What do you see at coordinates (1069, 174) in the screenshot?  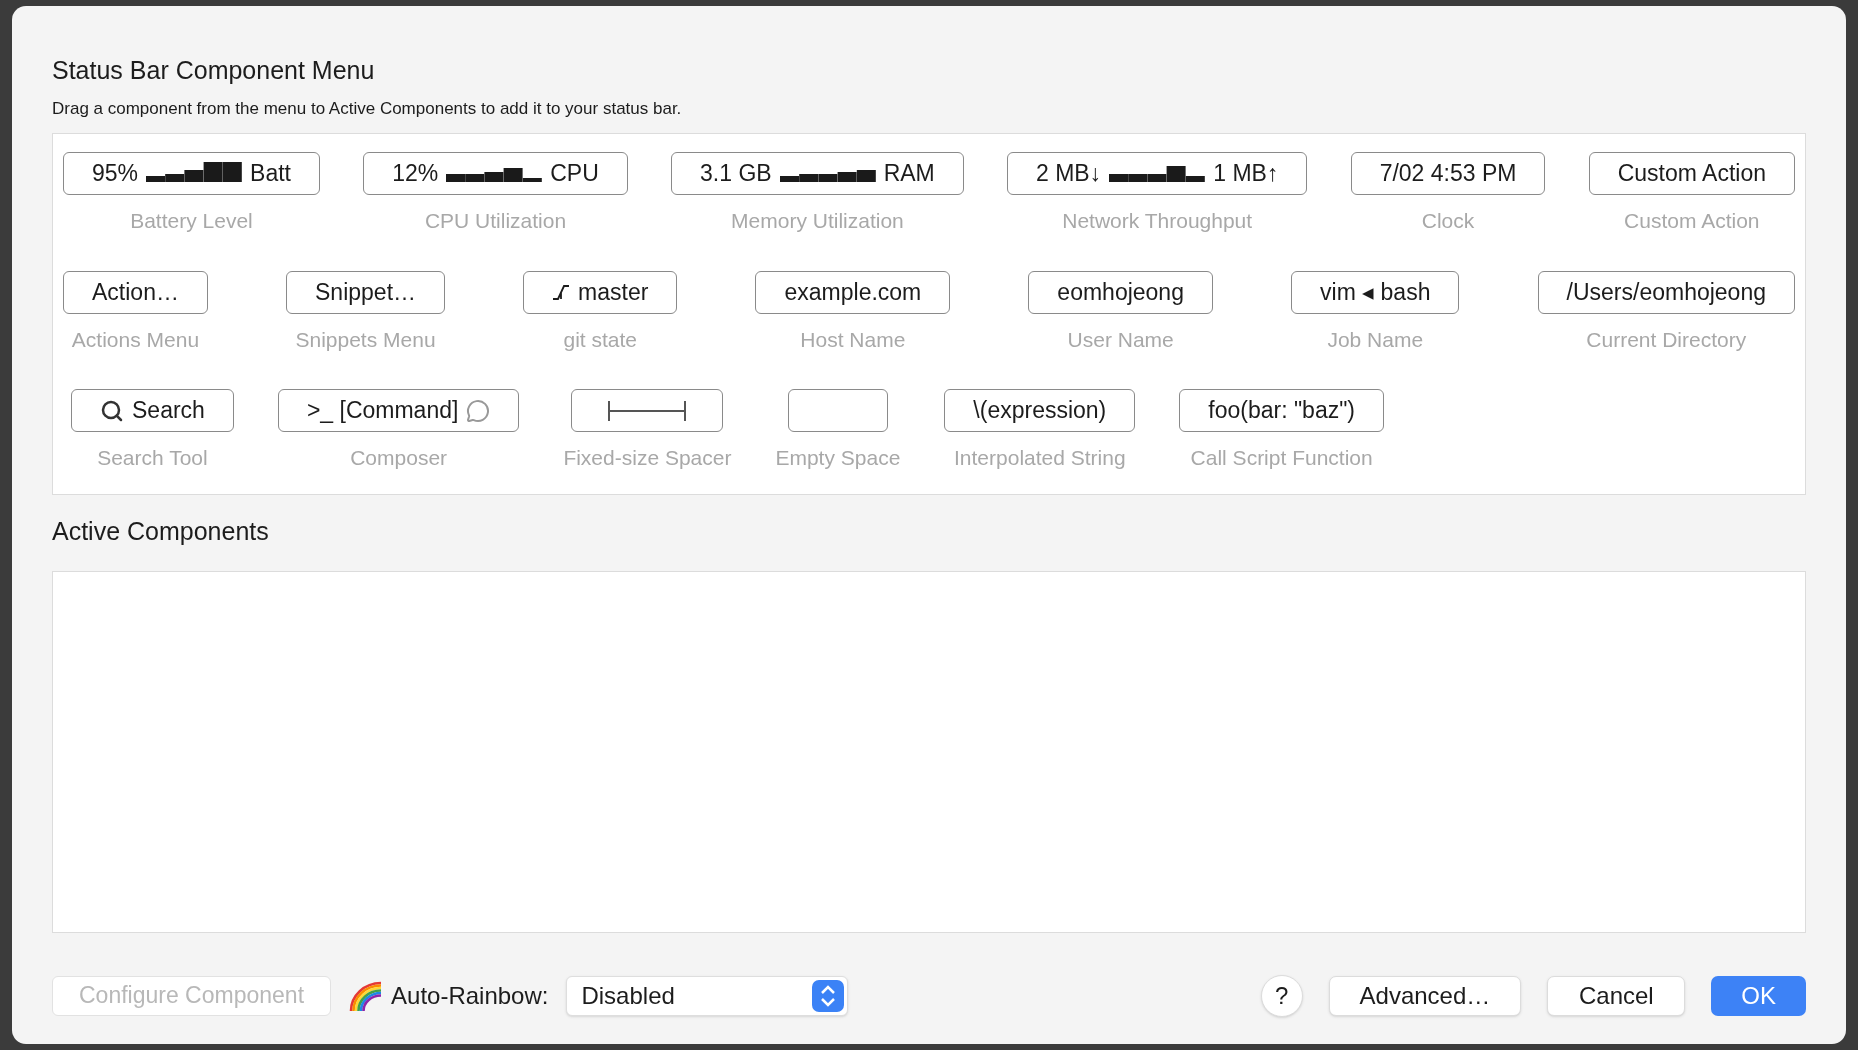 I see `chip-value: 2 MB↓` at bounding box center [1069, 174].